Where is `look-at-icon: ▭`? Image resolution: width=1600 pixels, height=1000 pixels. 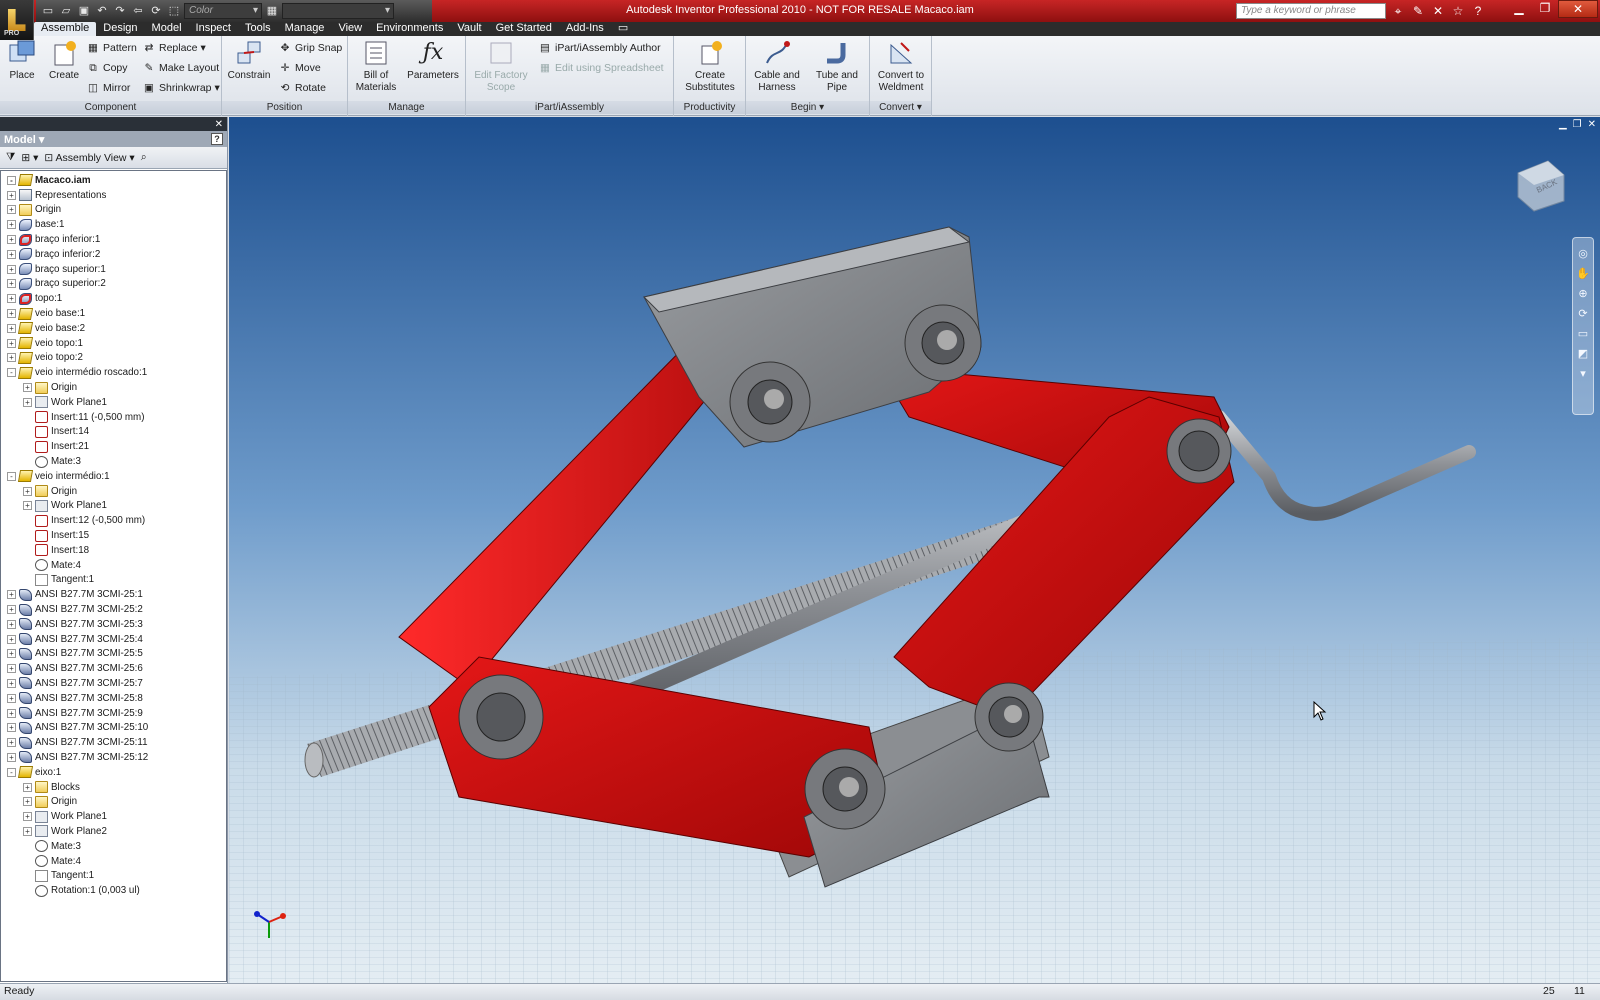
look-at-icon: ▭ is located at coordinates (1583, 334).